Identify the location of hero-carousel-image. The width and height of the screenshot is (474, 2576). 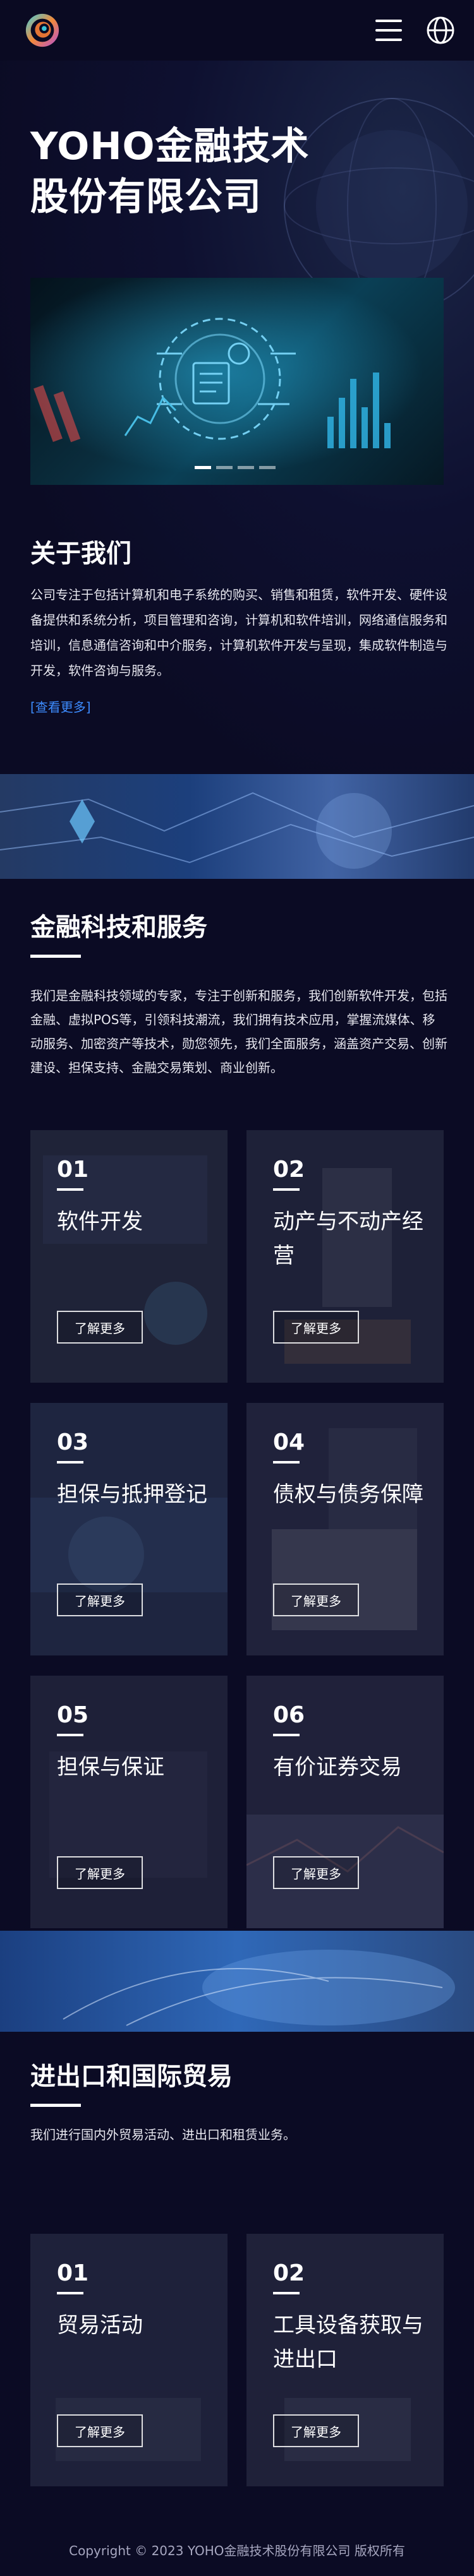
(237, 381).